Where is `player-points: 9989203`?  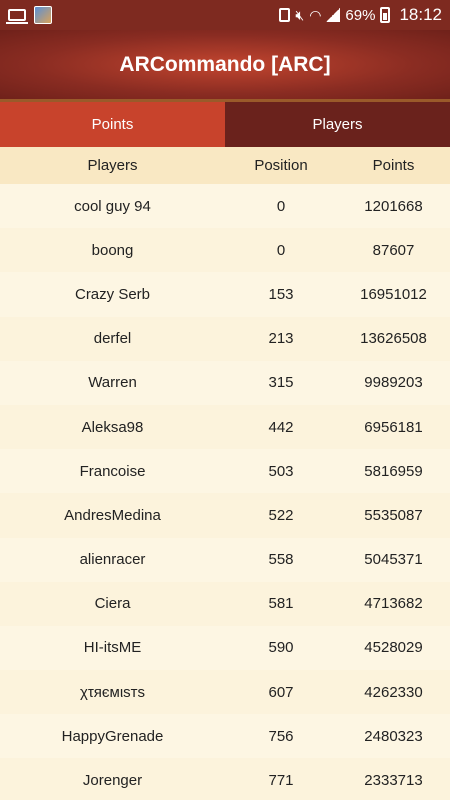
player-points: 9989203 is located at coordinates (393, 383).